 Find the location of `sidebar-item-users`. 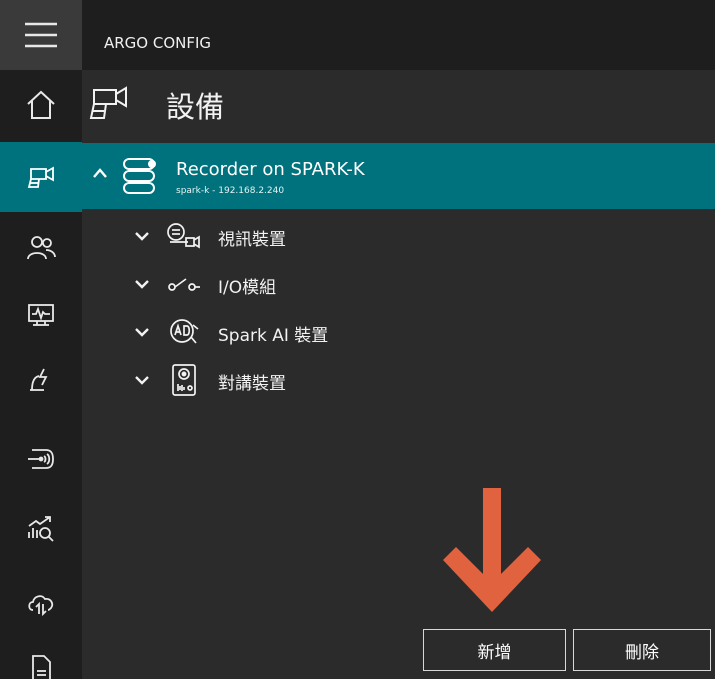

sidebar-item-users is located at coordinates (41, 247).